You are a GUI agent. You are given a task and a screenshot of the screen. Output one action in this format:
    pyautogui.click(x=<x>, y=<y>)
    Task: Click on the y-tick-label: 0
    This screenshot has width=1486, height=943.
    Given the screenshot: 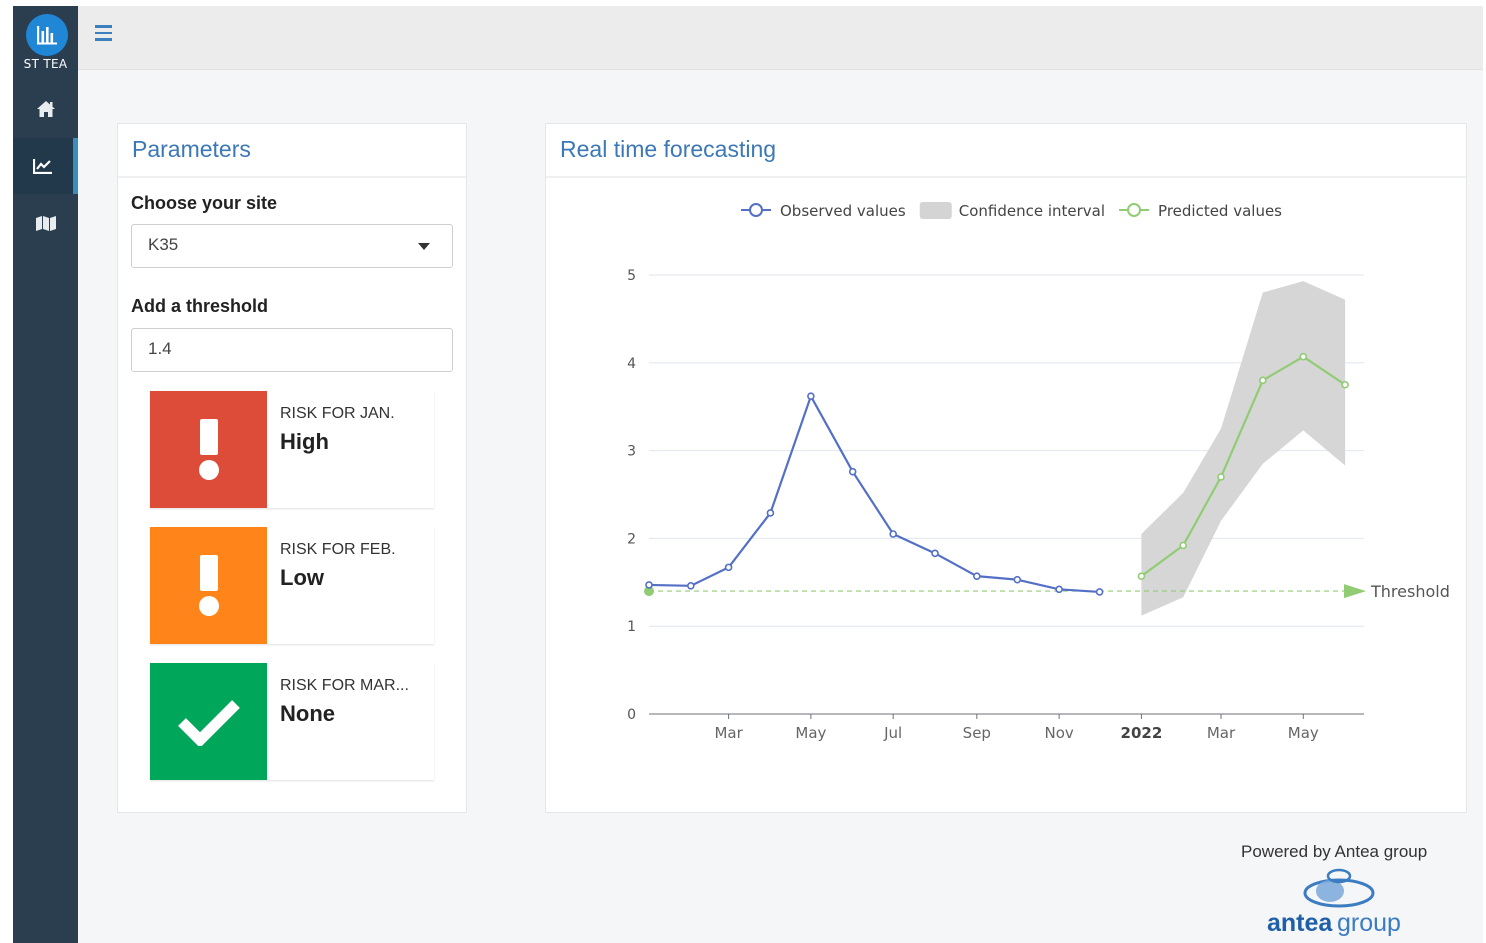 What is the action you would take?
    pyautogui.click(x=631, y=715)
    